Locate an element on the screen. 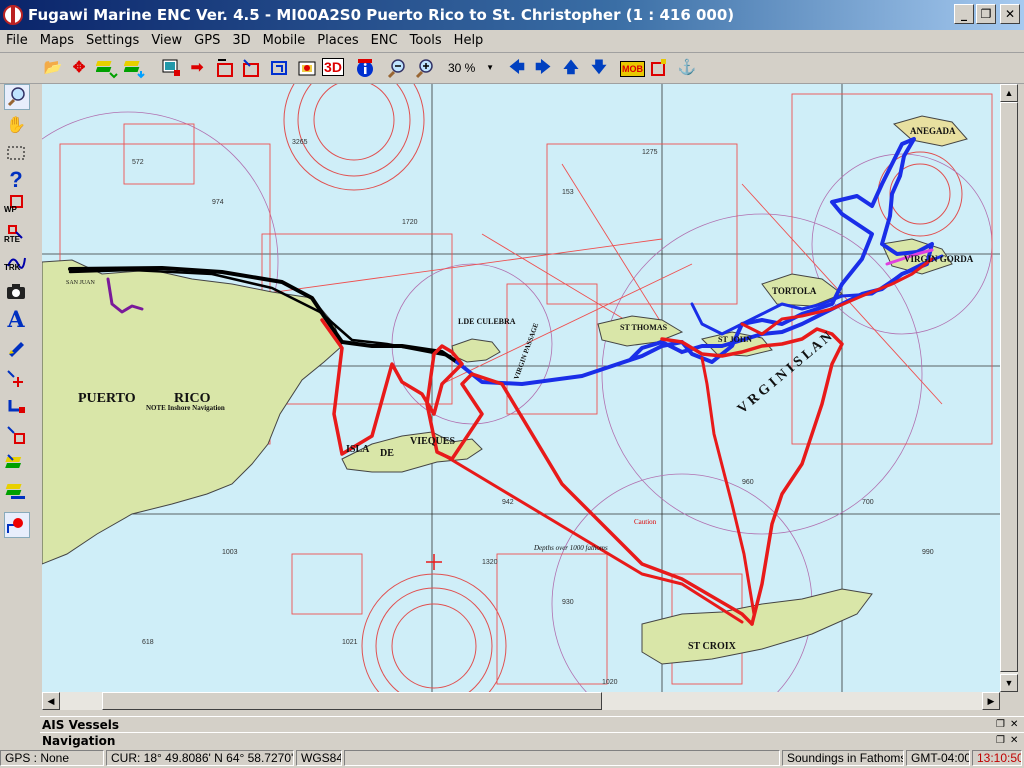 The width and height of the screenshot is (1024, 768). scroll-down-icon: ▼ is located at coordinates (1009, 683).